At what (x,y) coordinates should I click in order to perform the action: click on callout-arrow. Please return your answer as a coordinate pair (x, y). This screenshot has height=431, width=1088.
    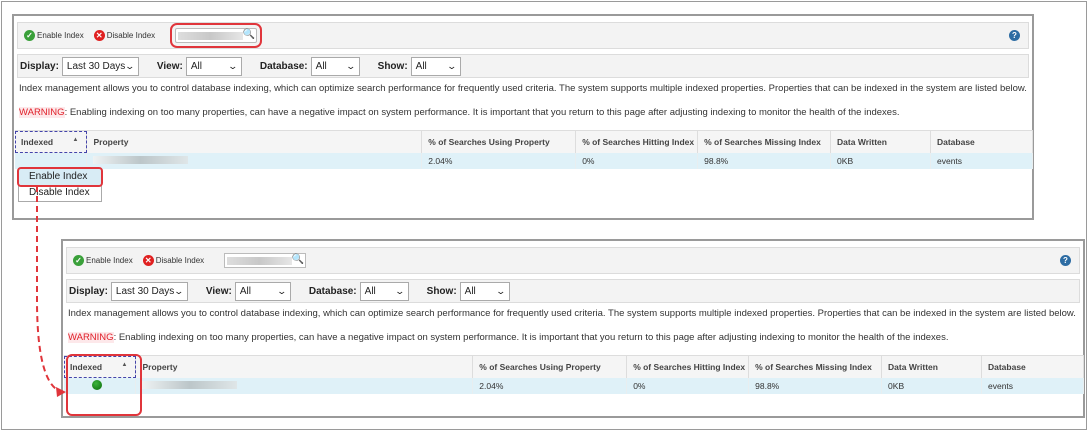
    Looking at the image, I should click on (51, 291).